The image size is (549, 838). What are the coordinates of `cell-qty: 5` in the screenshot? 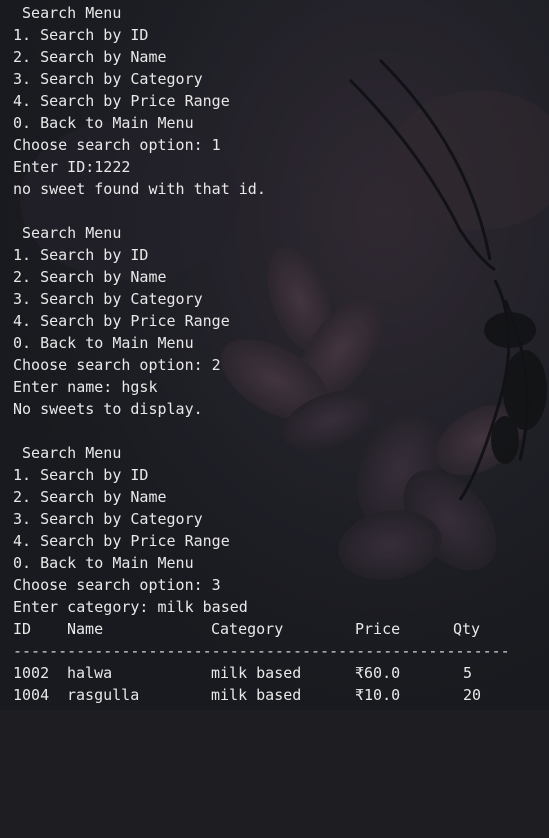 It's located at (468, 673).